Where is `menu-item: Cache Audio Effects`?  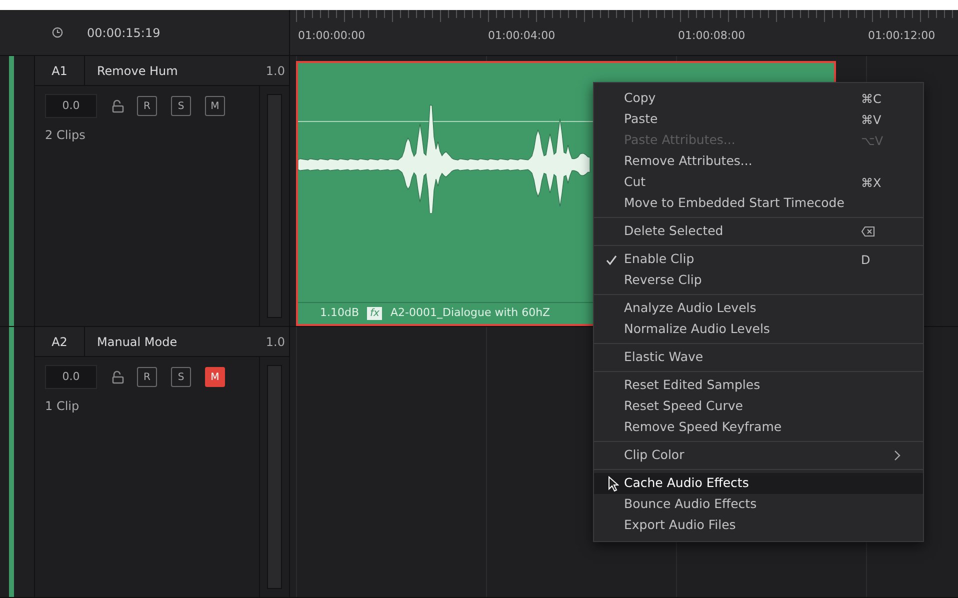 menu-item: Cache Audio Effects is located at coordinates (758, 483).